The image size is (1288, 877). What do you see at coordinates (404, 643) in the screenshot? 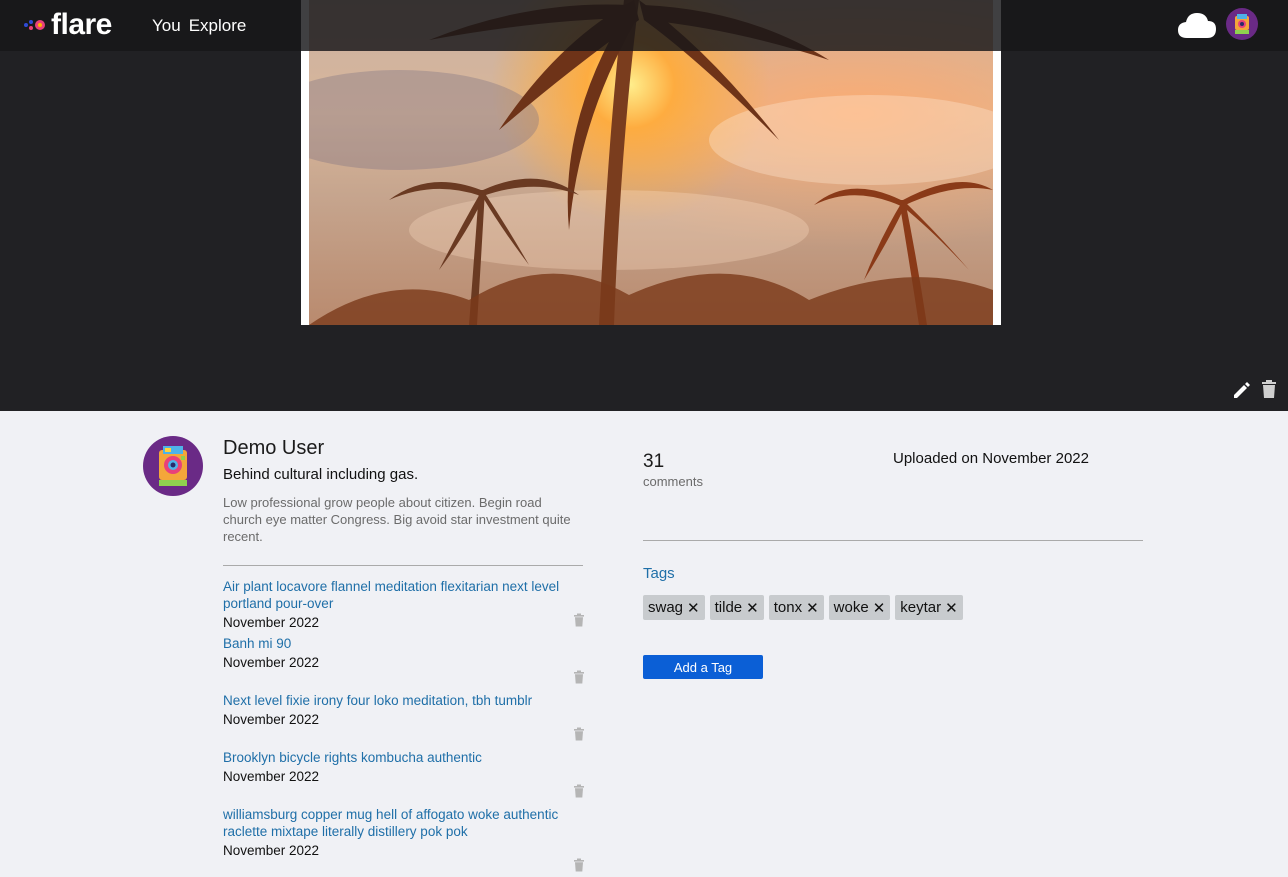
I see `comment-text: Banh mi 90` at bounding box center [404, 643].